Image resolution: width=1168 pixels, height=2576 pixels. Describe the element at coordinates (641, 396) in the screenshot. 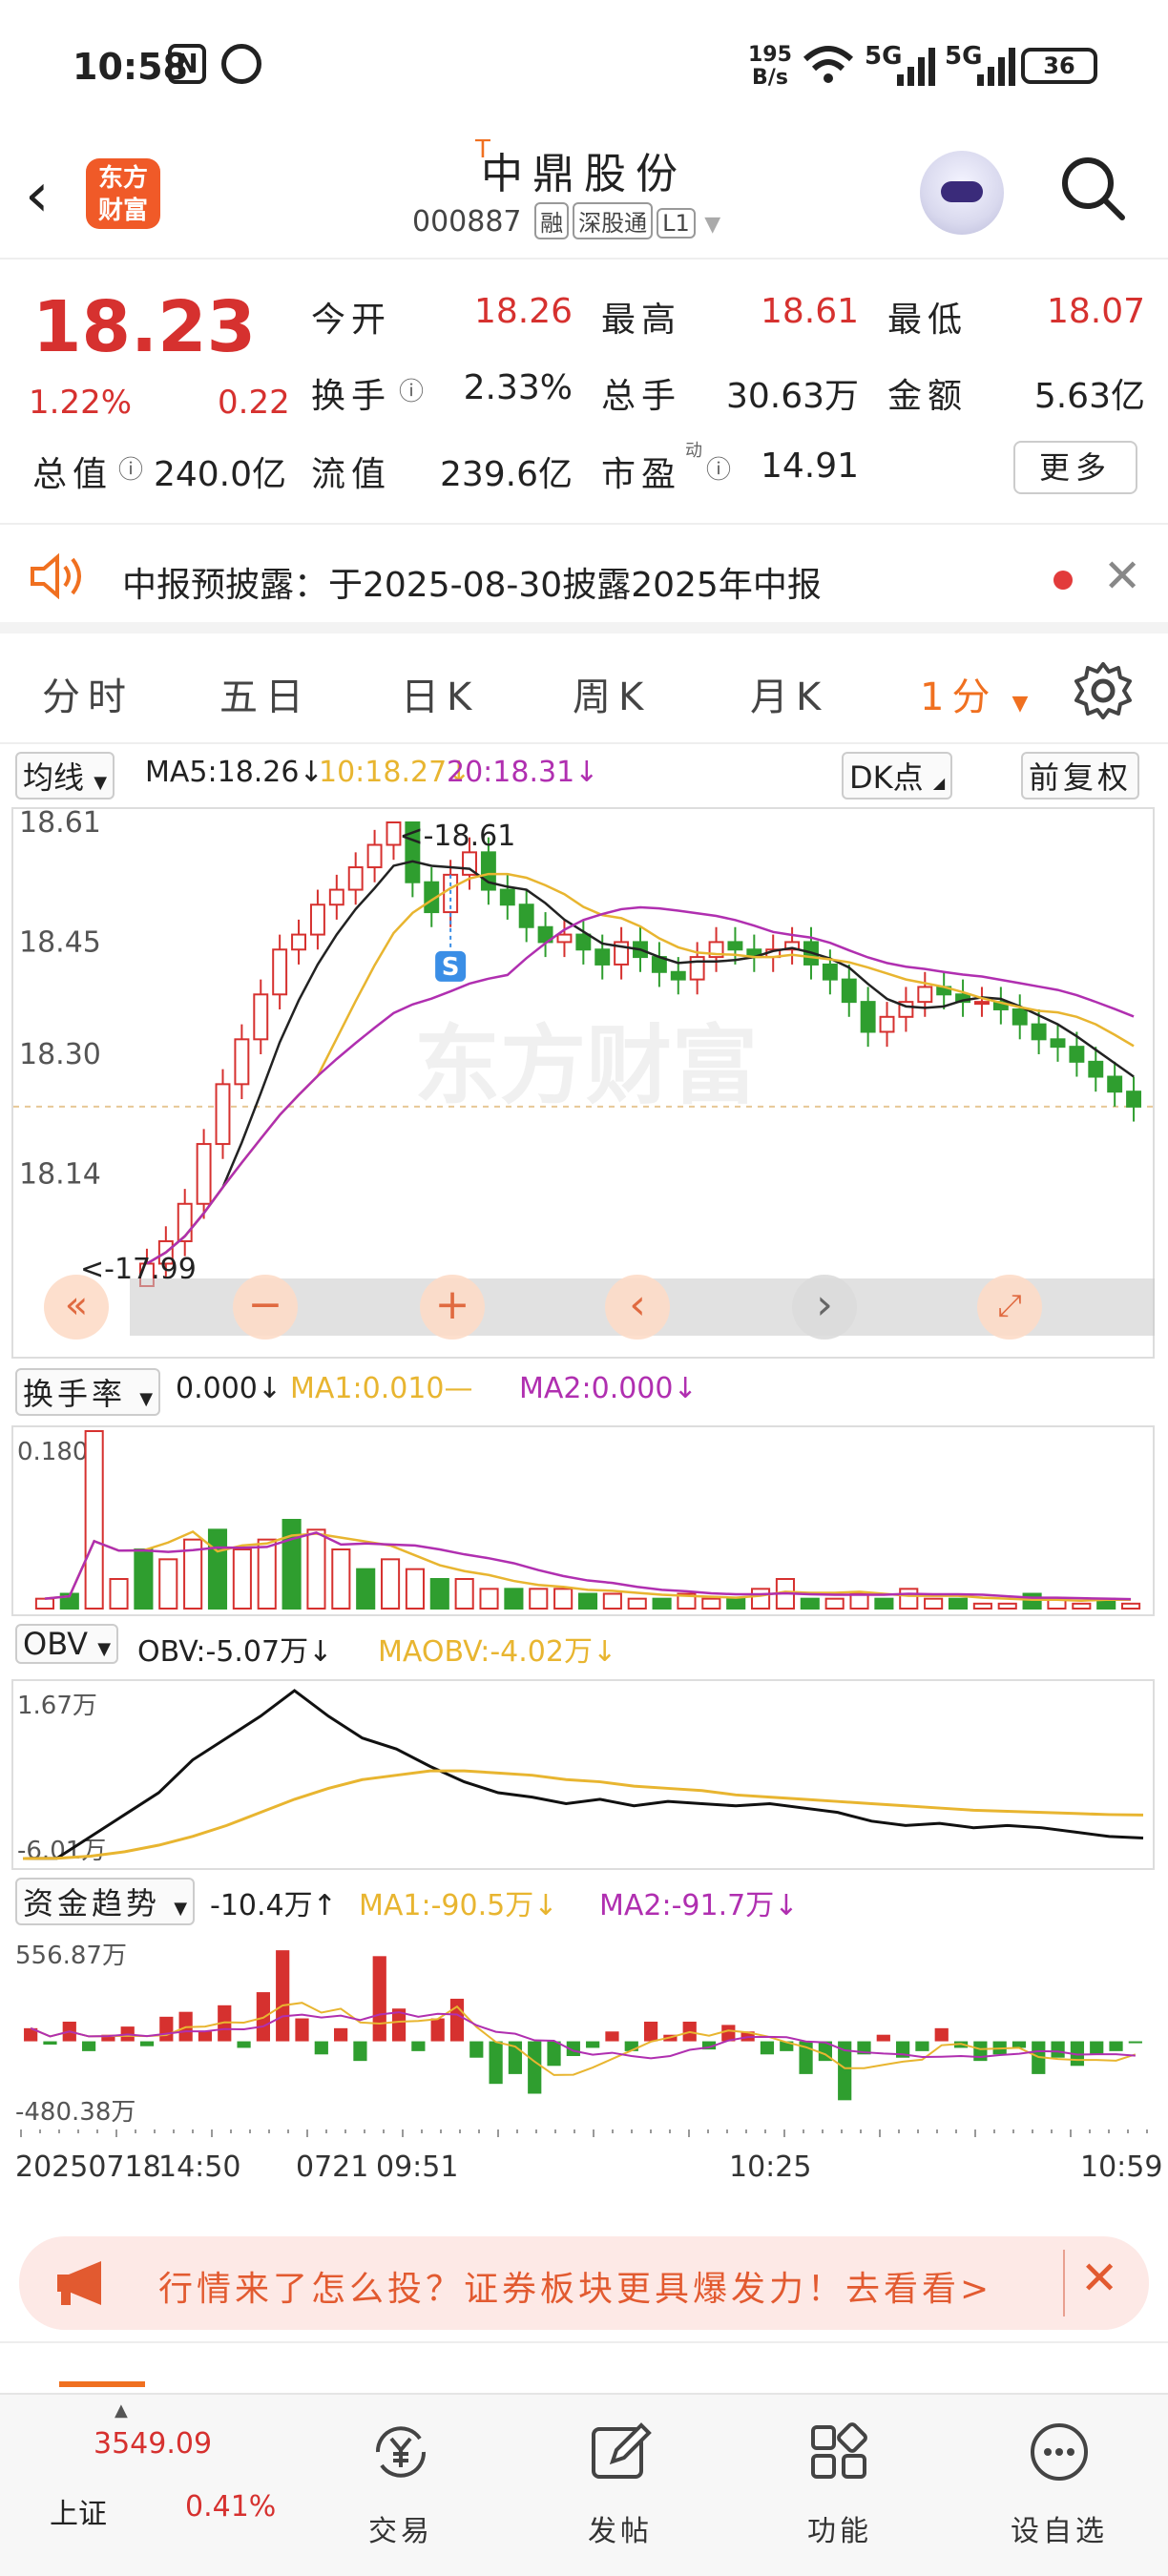

I see `volume-label: 总手` at that location.